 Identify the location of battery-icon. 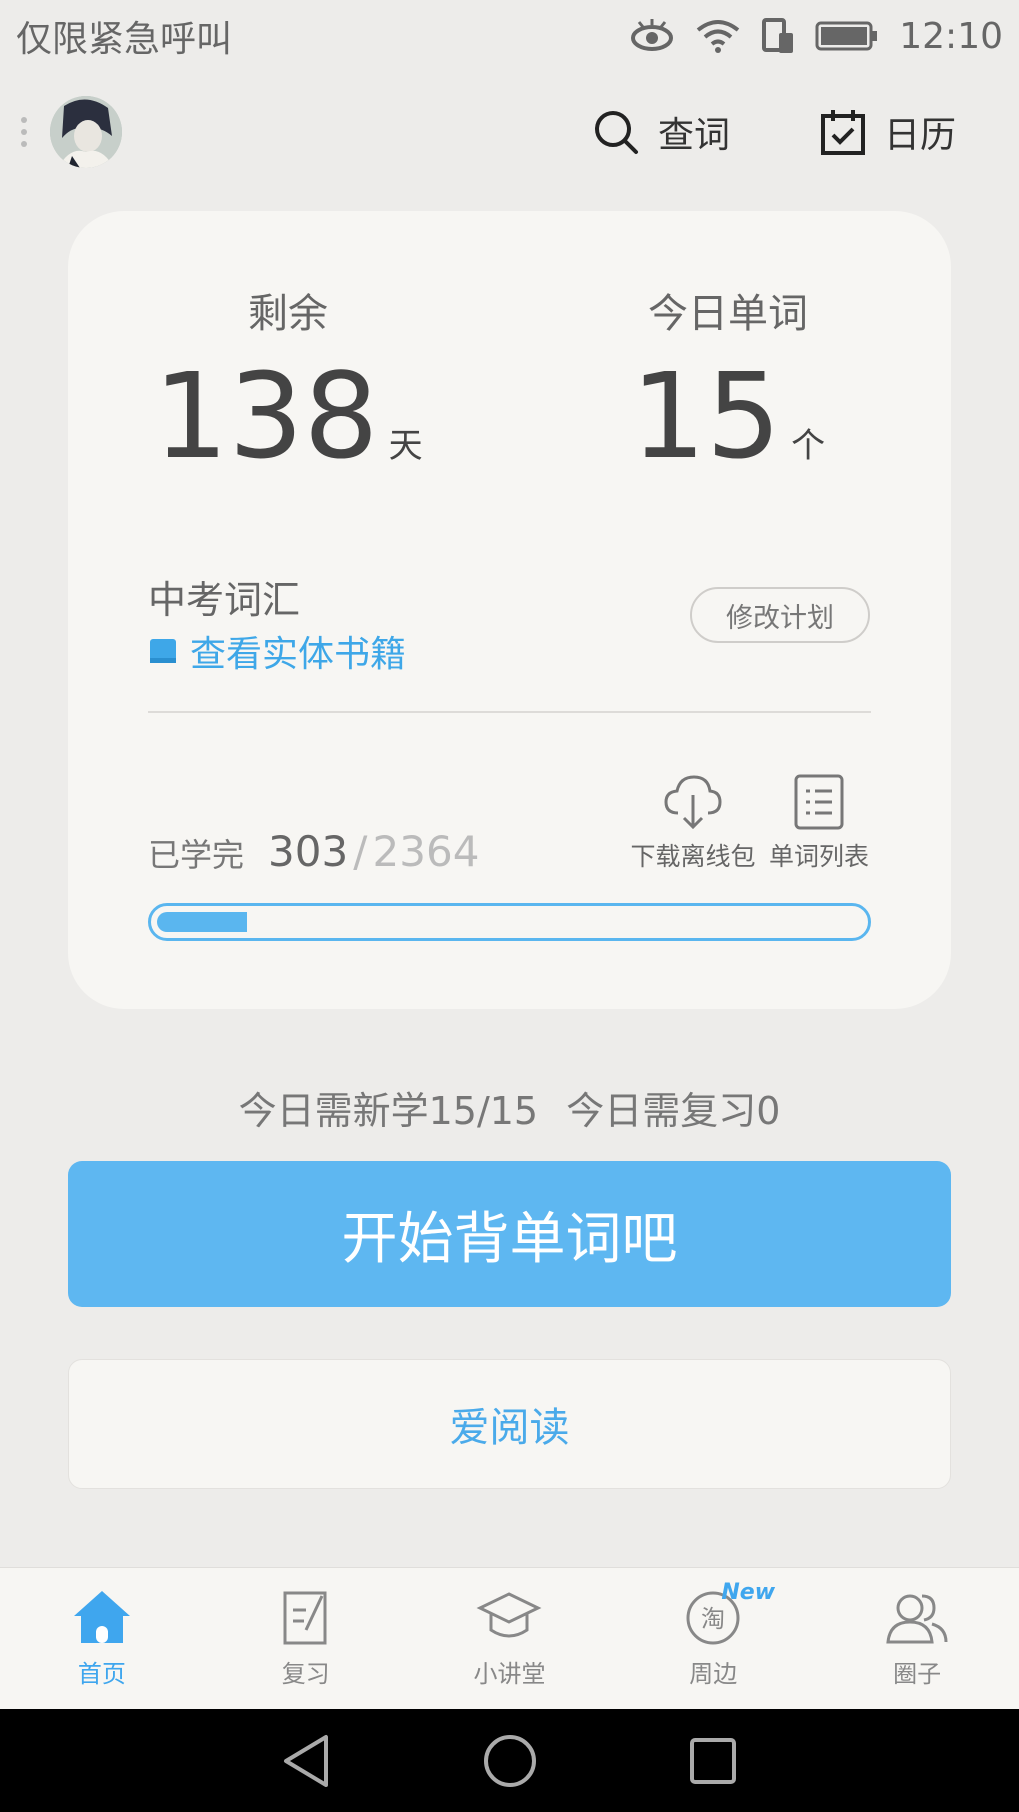
(846, 36).